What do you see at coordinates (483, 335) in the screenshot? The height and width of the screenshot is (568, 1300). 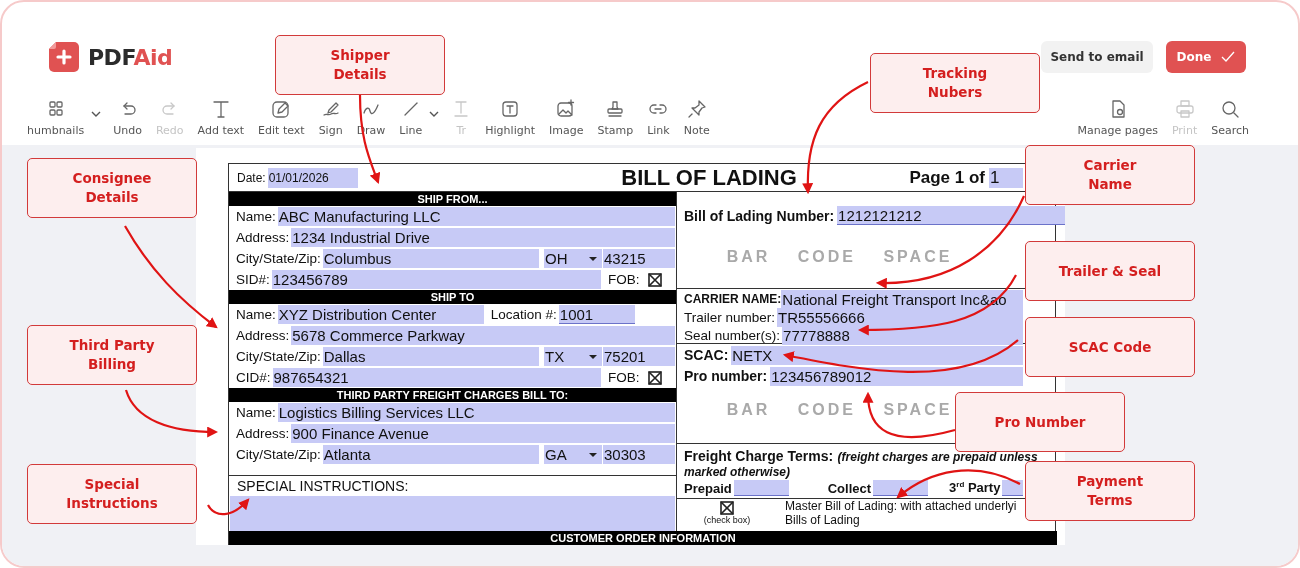 I see `form-field: 5678 Commerce Parkway` at bounding box center [483, 335].